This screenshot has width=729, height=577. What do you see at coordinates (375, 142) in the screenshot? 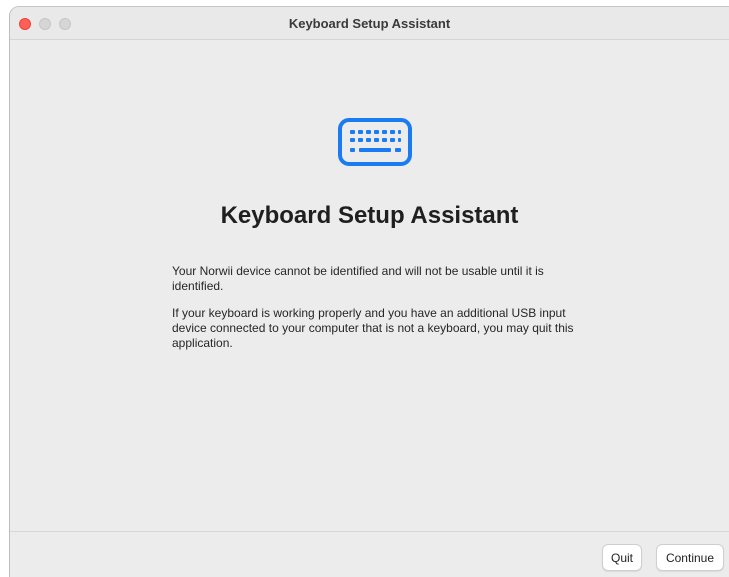
I see `keyboard-icon` at bounding box center [375, 142].